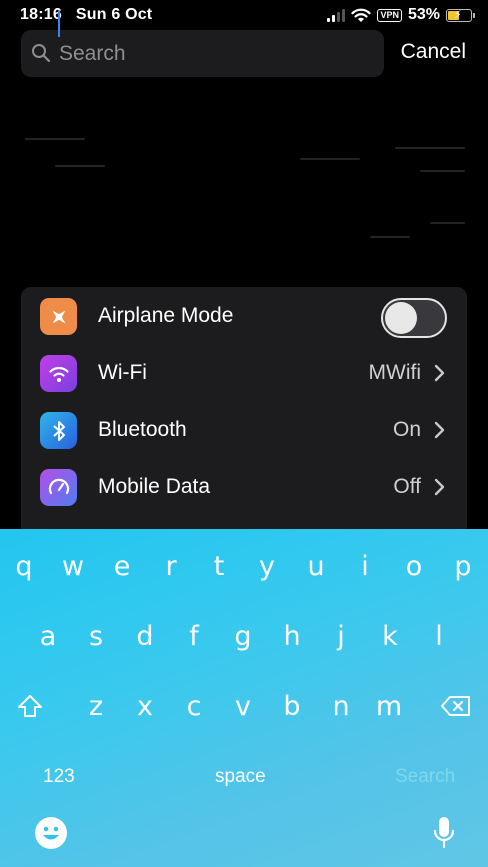  What do you see at coordinates (401, 318) in the screenshot?
I see `toggle-knob` at bounding box center [401, 318].